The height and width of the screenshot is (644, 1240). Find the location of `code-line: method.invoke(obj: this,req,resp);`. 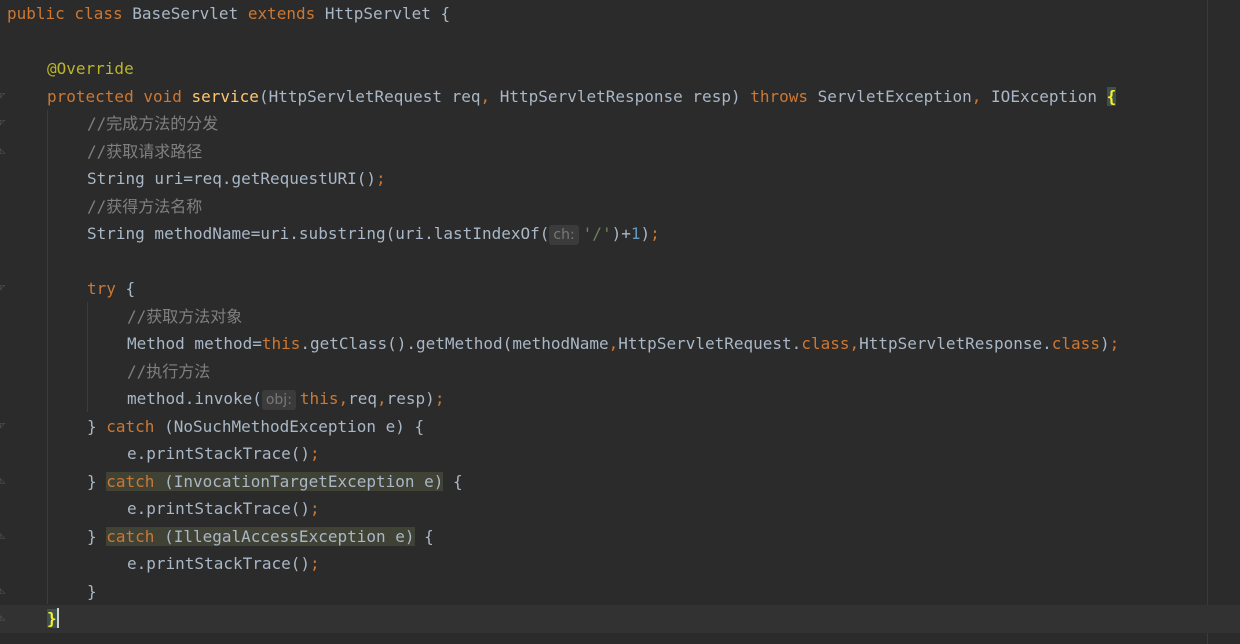

code-line: method.invoke(obj: this,req,resp); is located at coordinates (620, 399).